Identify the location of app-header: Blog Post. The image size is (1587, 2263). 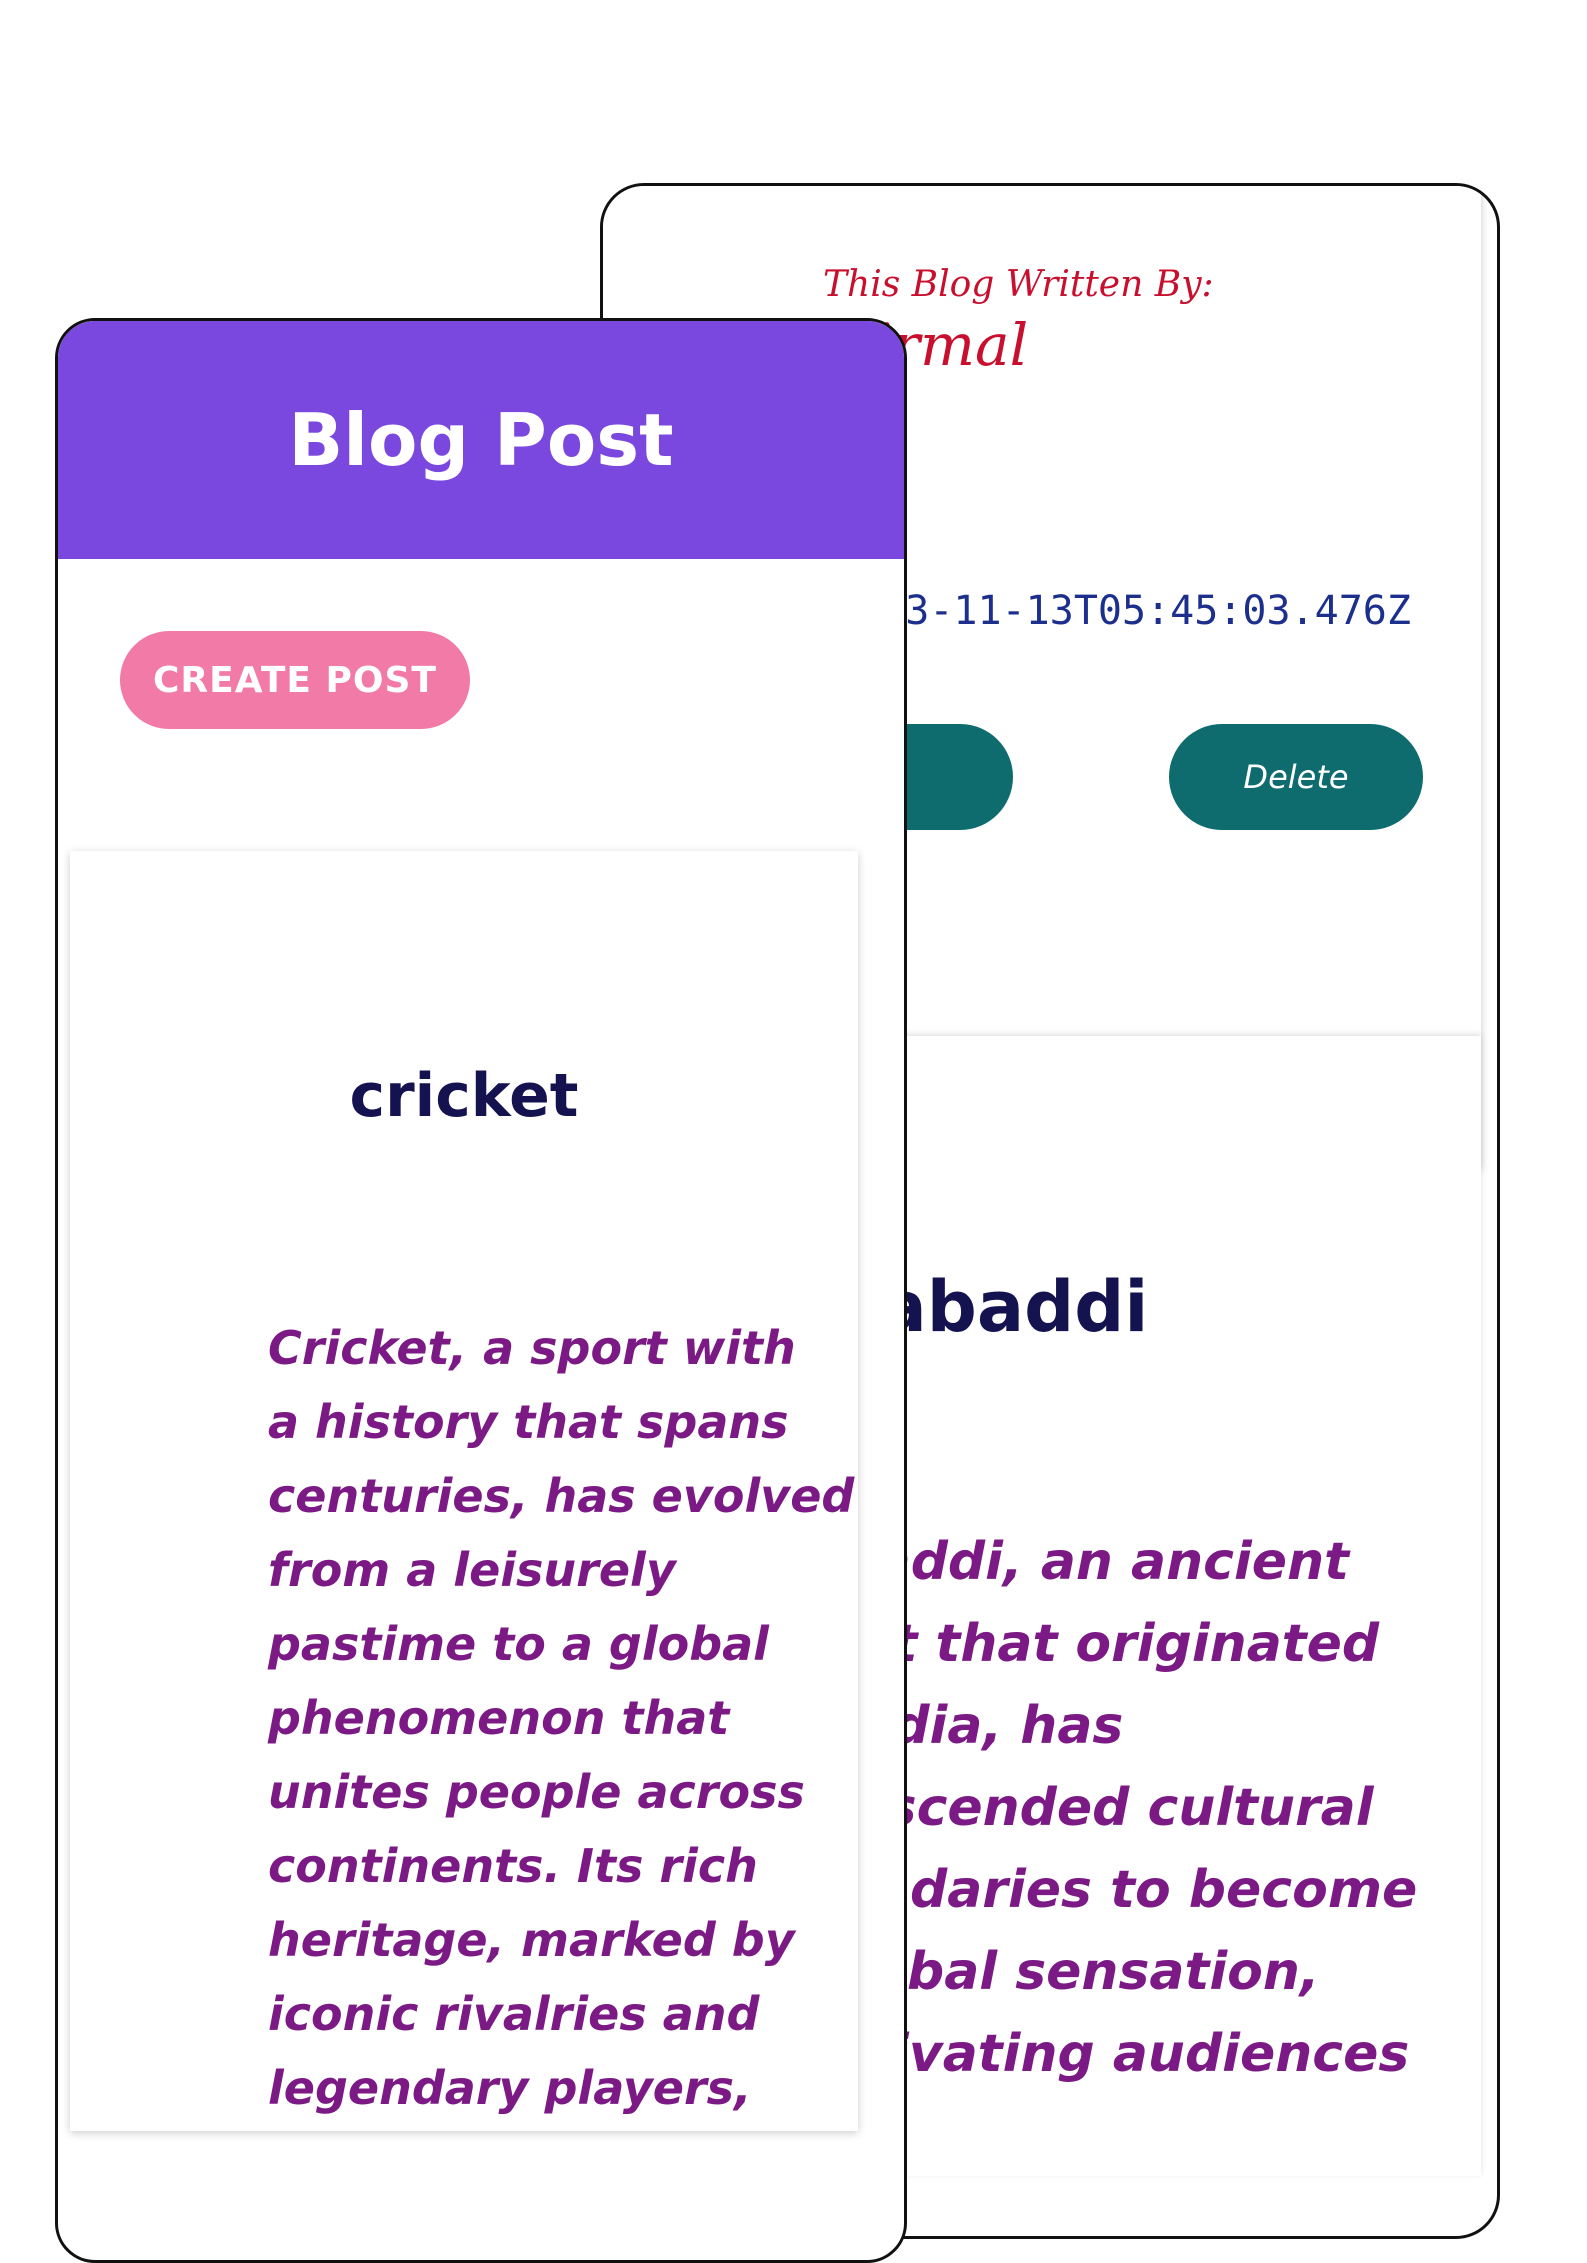
(481, 440).